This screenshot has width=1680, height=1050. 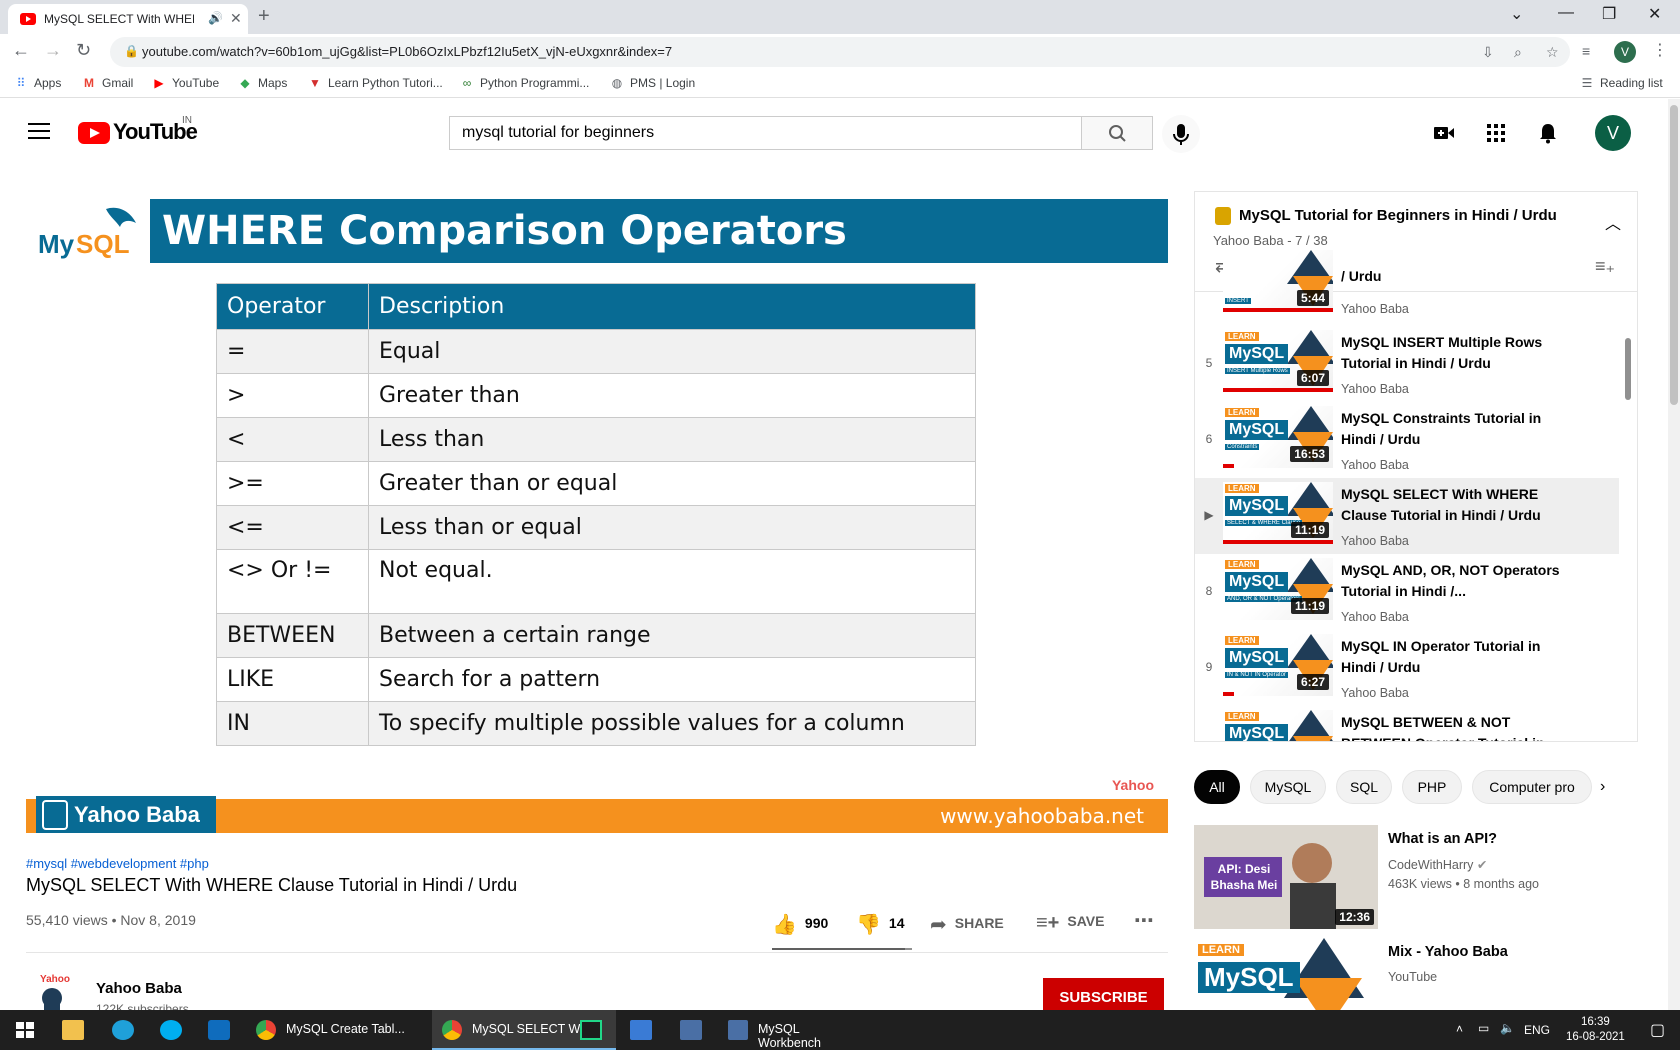 What do you see at coordinates (1407, 284) in the screenshot?
I see `playlist-item: INSERT 5:44 / Urdu Yahoo Baba` at bounding box center [1407, 284].